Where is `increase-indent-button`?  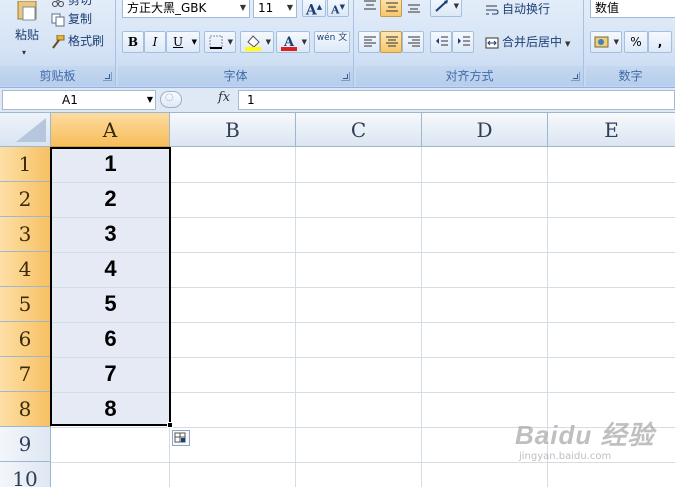
increase-indent-button is located at coordinates (463, 42).